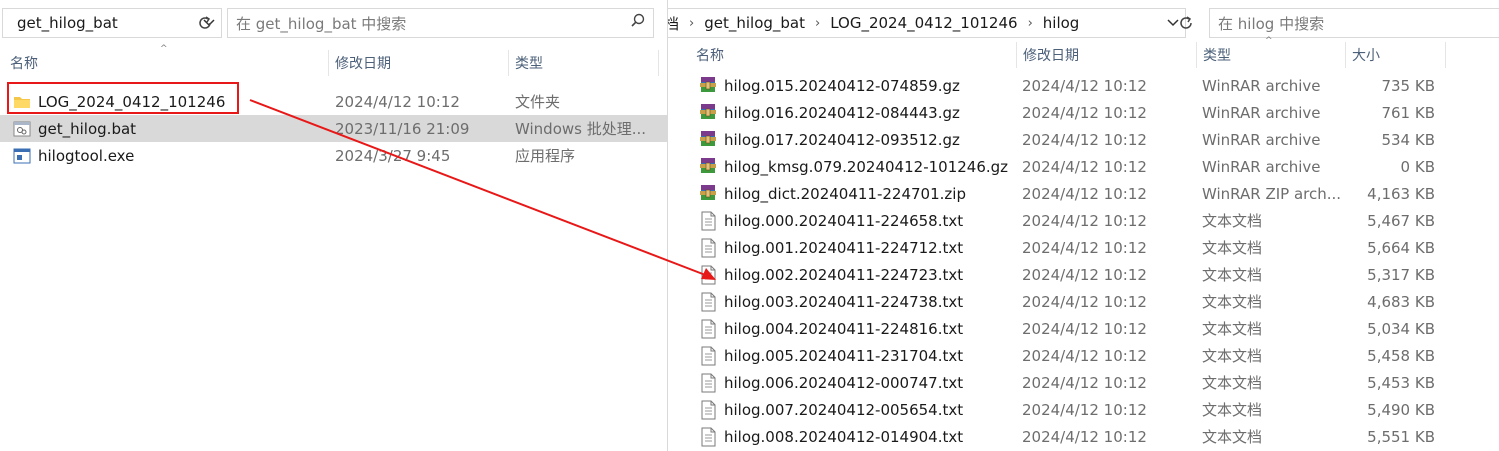 The height and width of the screenshot is (451, 1499). Describe the element at coordinates (1472, 55) in the screenshot. I see `column-header-extra` at that location.